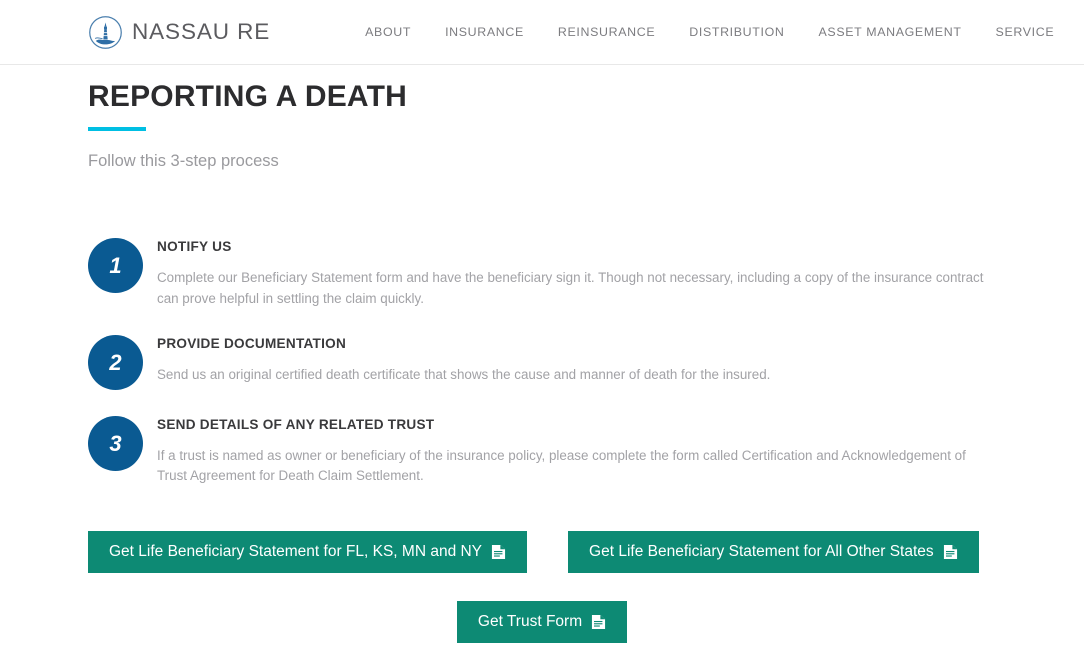 This screenshot has width=1084, height=650. What do you see at coordinates (530, 622) in the screenshot?
I see `button-label: Get Trust Form` at bounding box center [530, 622].